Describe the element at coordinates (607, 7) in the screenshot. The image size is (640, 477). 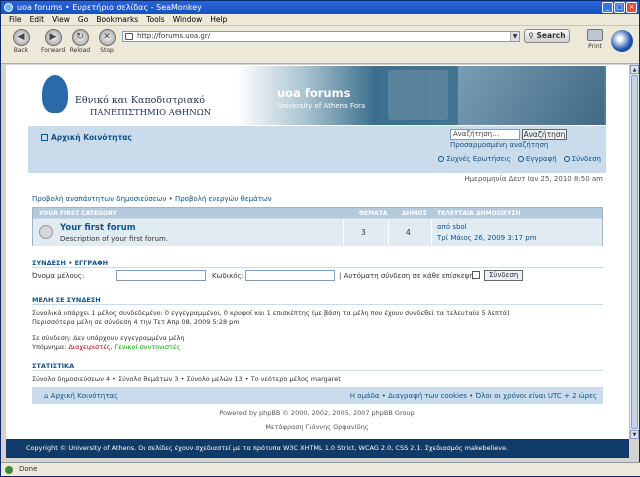
I see `minimize-button: _` at that location.